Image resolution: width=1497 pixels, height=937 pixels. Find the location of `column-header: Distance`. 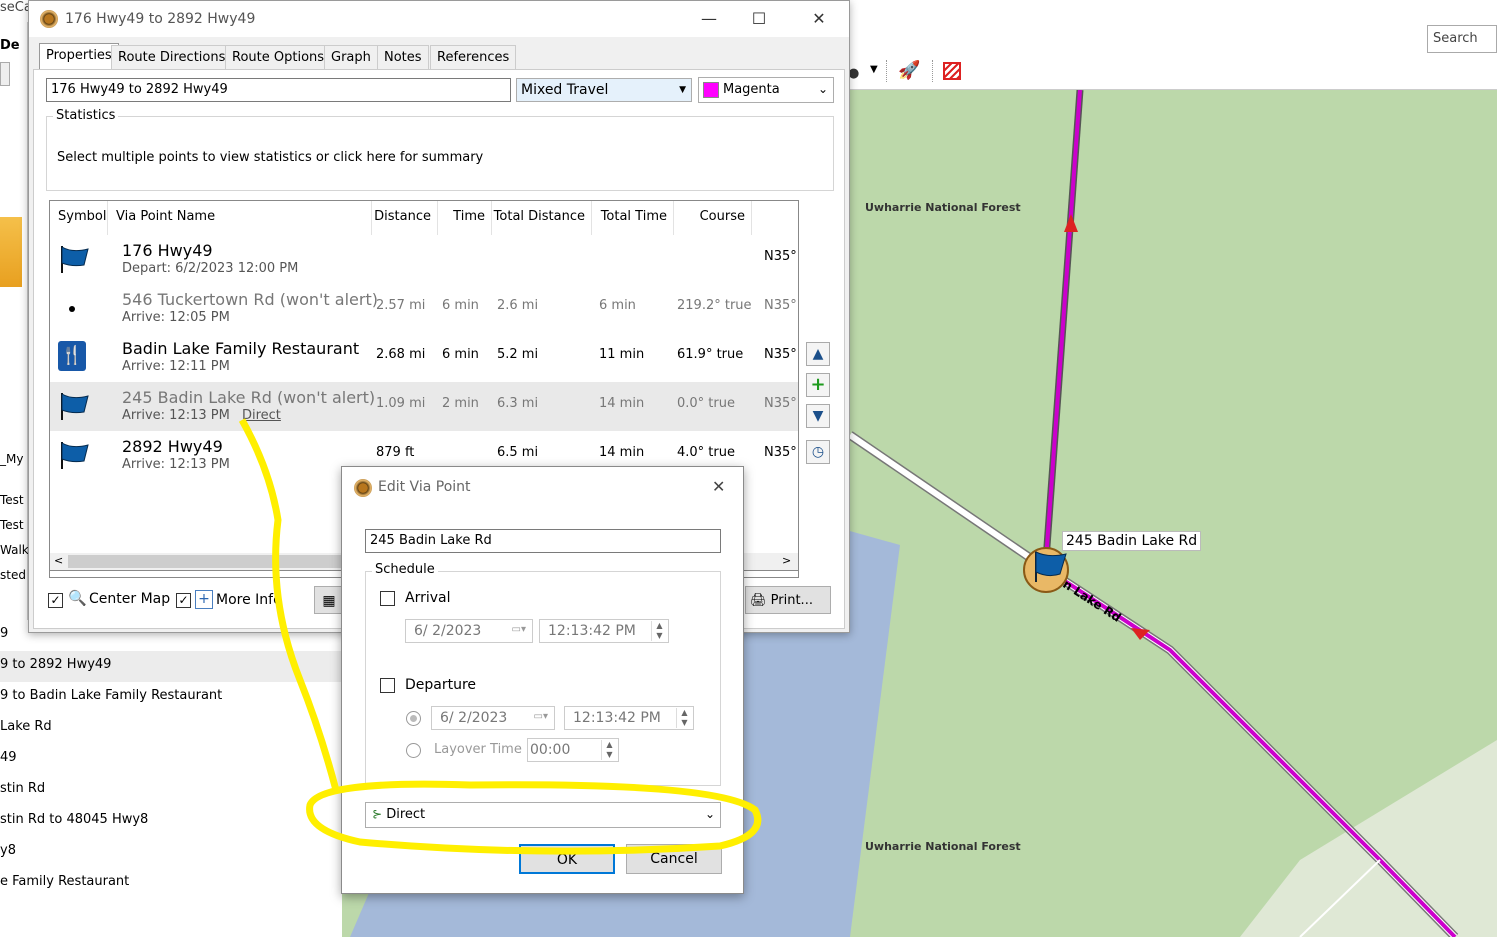

column-header: Distance is located at coordinates (405, 218).